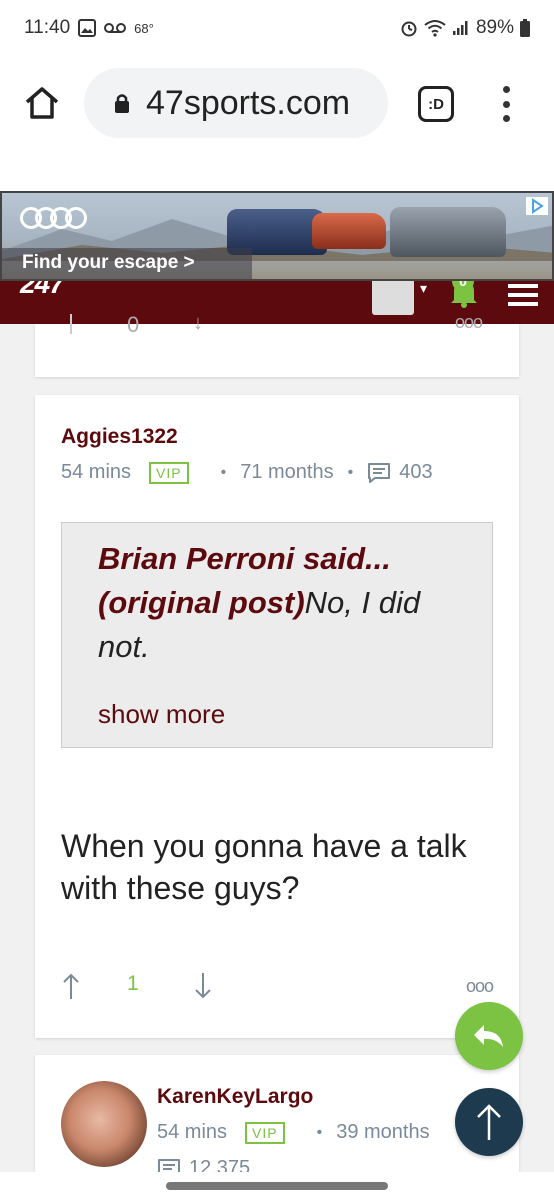  Describe the element at coordinates (235, 1097) in the screenshot. I see `post-author: KarenKeyLargo` at that location.